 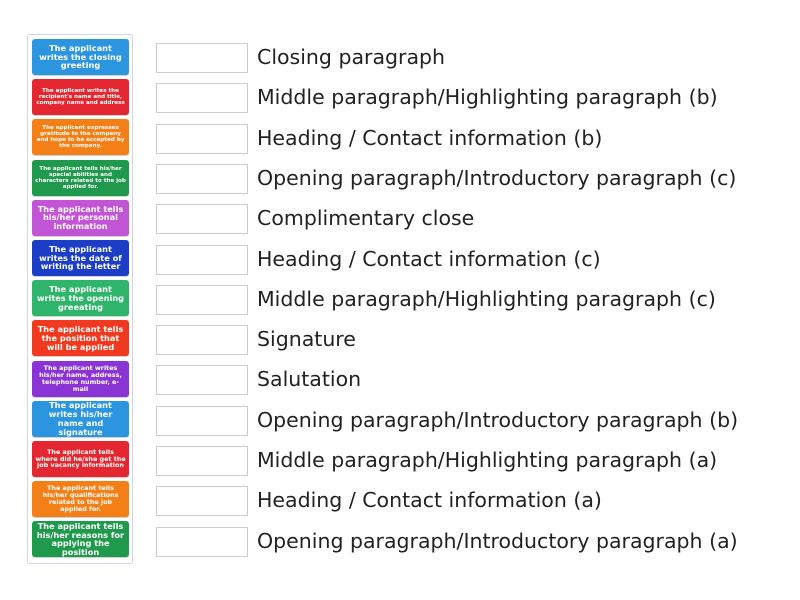 I want to click on slot-label: Heading / Contact information (c), so click(x=429, y=258).